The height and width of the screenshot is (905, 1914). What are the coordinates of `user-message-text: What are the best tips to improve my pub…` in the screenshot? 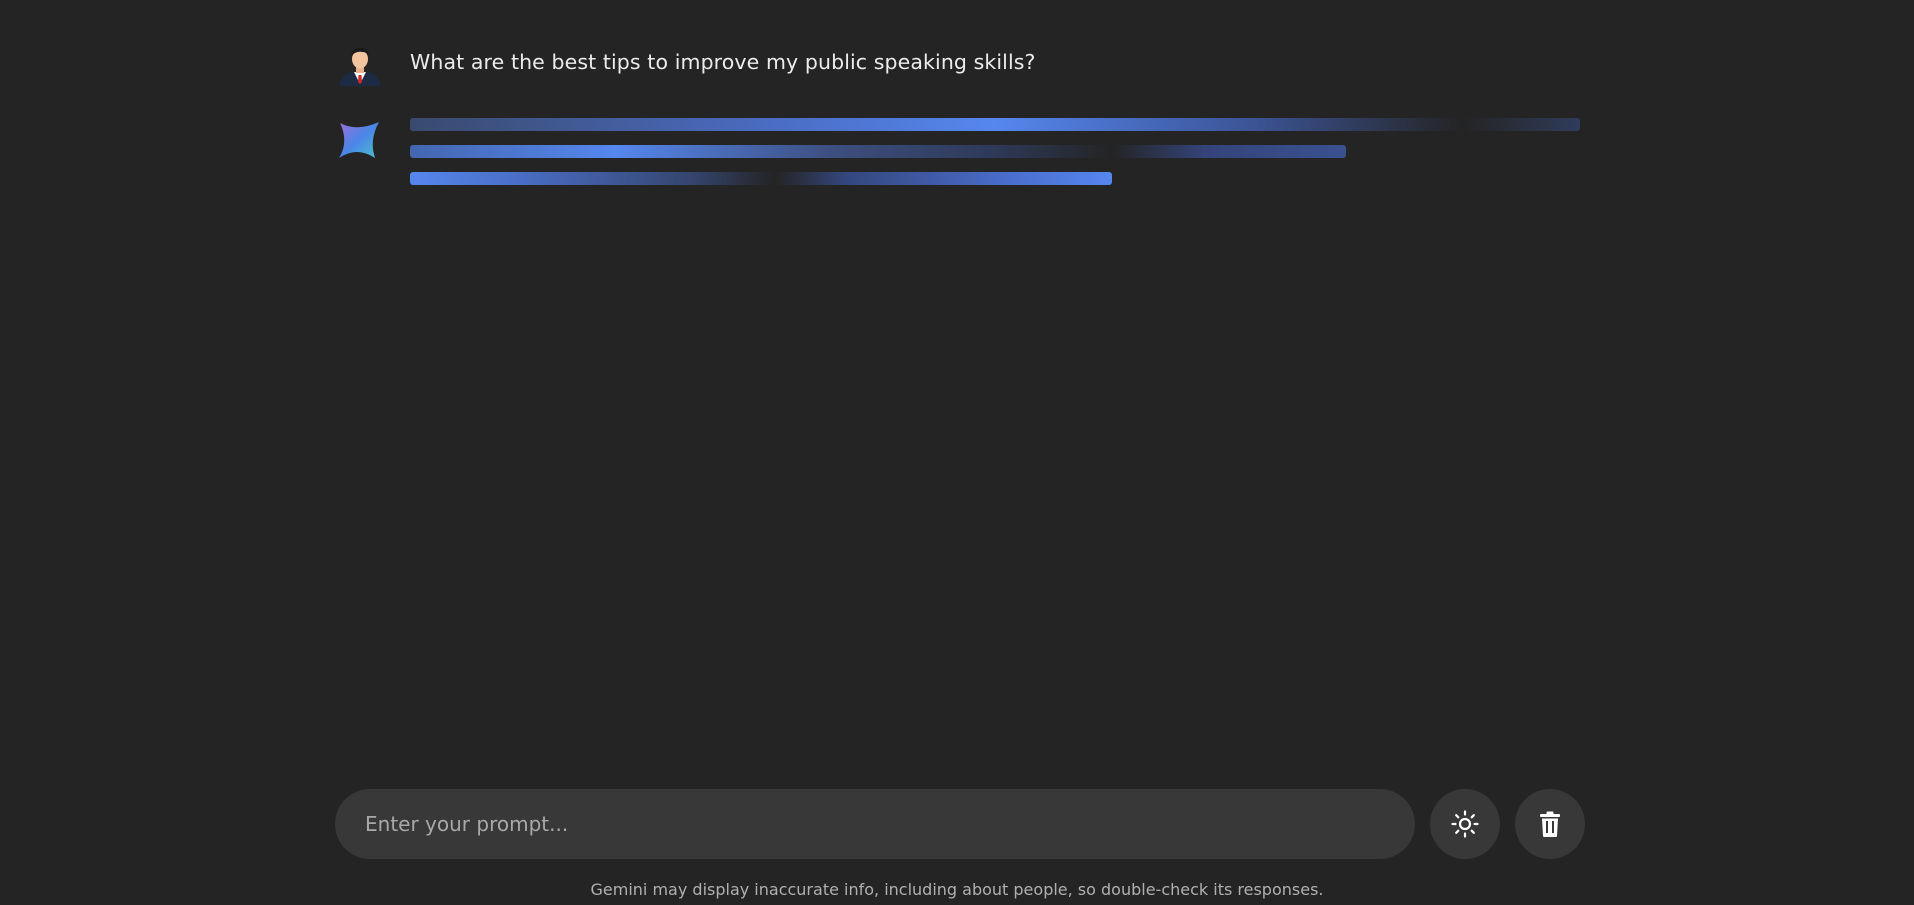 It's located at (723, 62).